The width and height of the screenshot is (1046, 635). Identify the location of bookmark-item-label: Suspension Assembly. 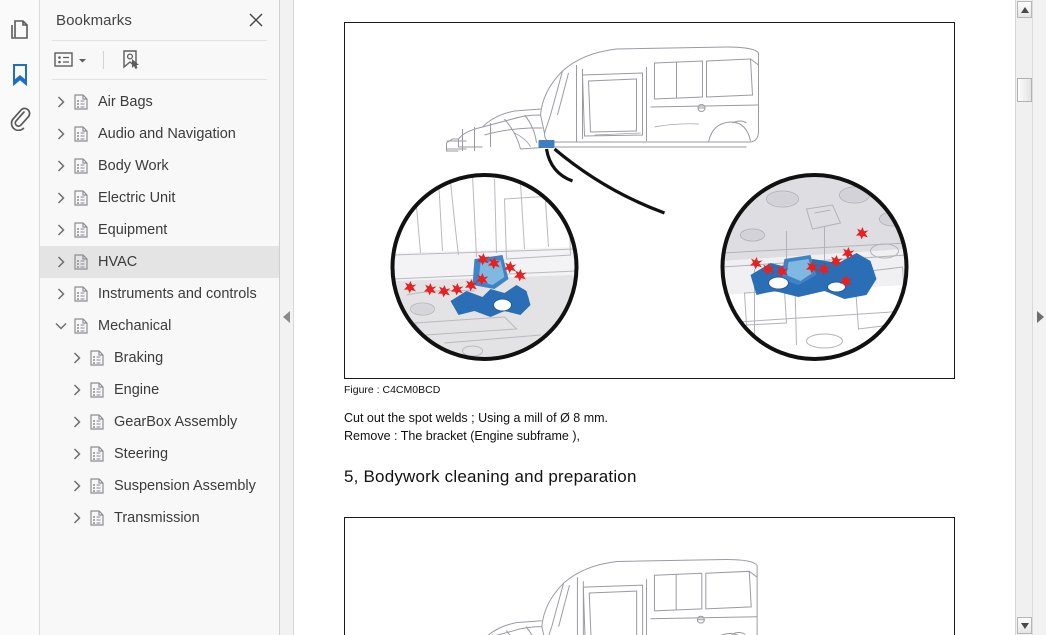
(185, 486).